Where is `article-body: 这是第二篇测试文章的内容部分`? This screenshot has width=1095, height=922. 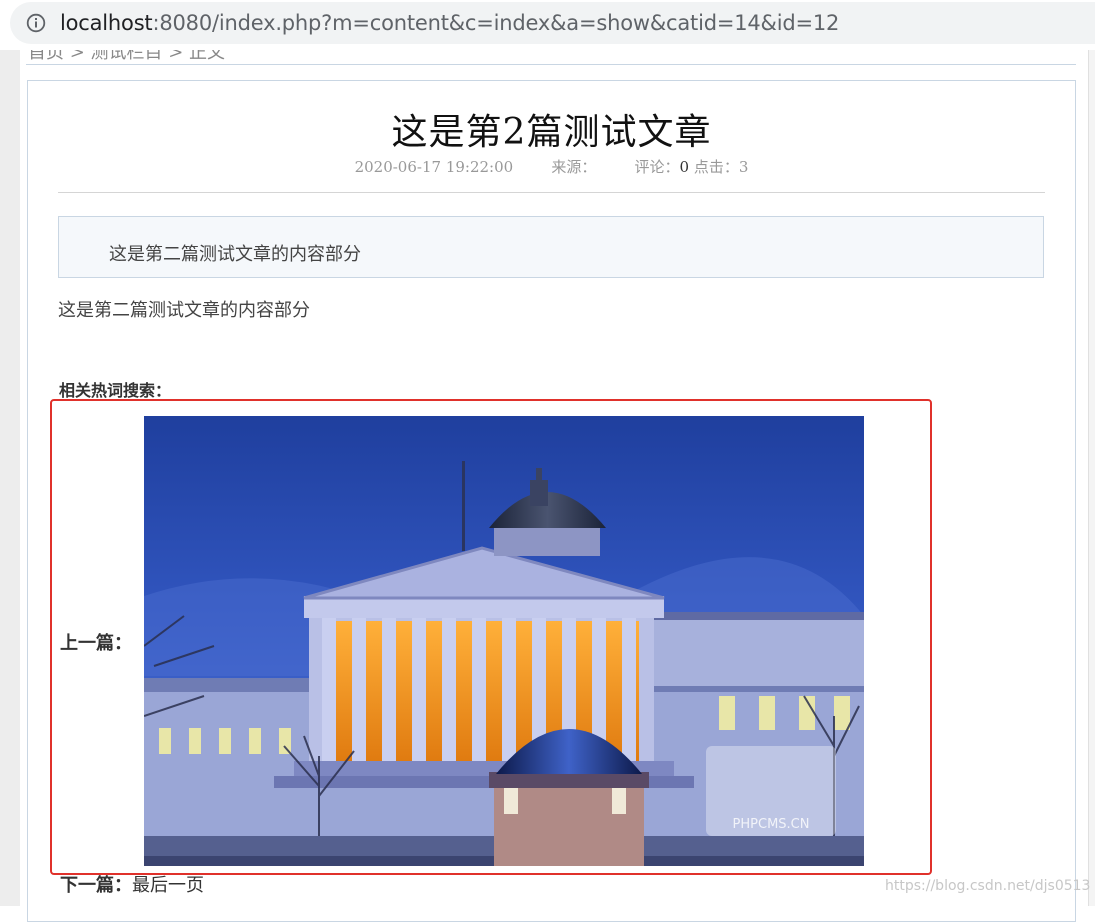 article-body: 这是第二篇测试文章的内容部分 is located at coordinates (184, 310).